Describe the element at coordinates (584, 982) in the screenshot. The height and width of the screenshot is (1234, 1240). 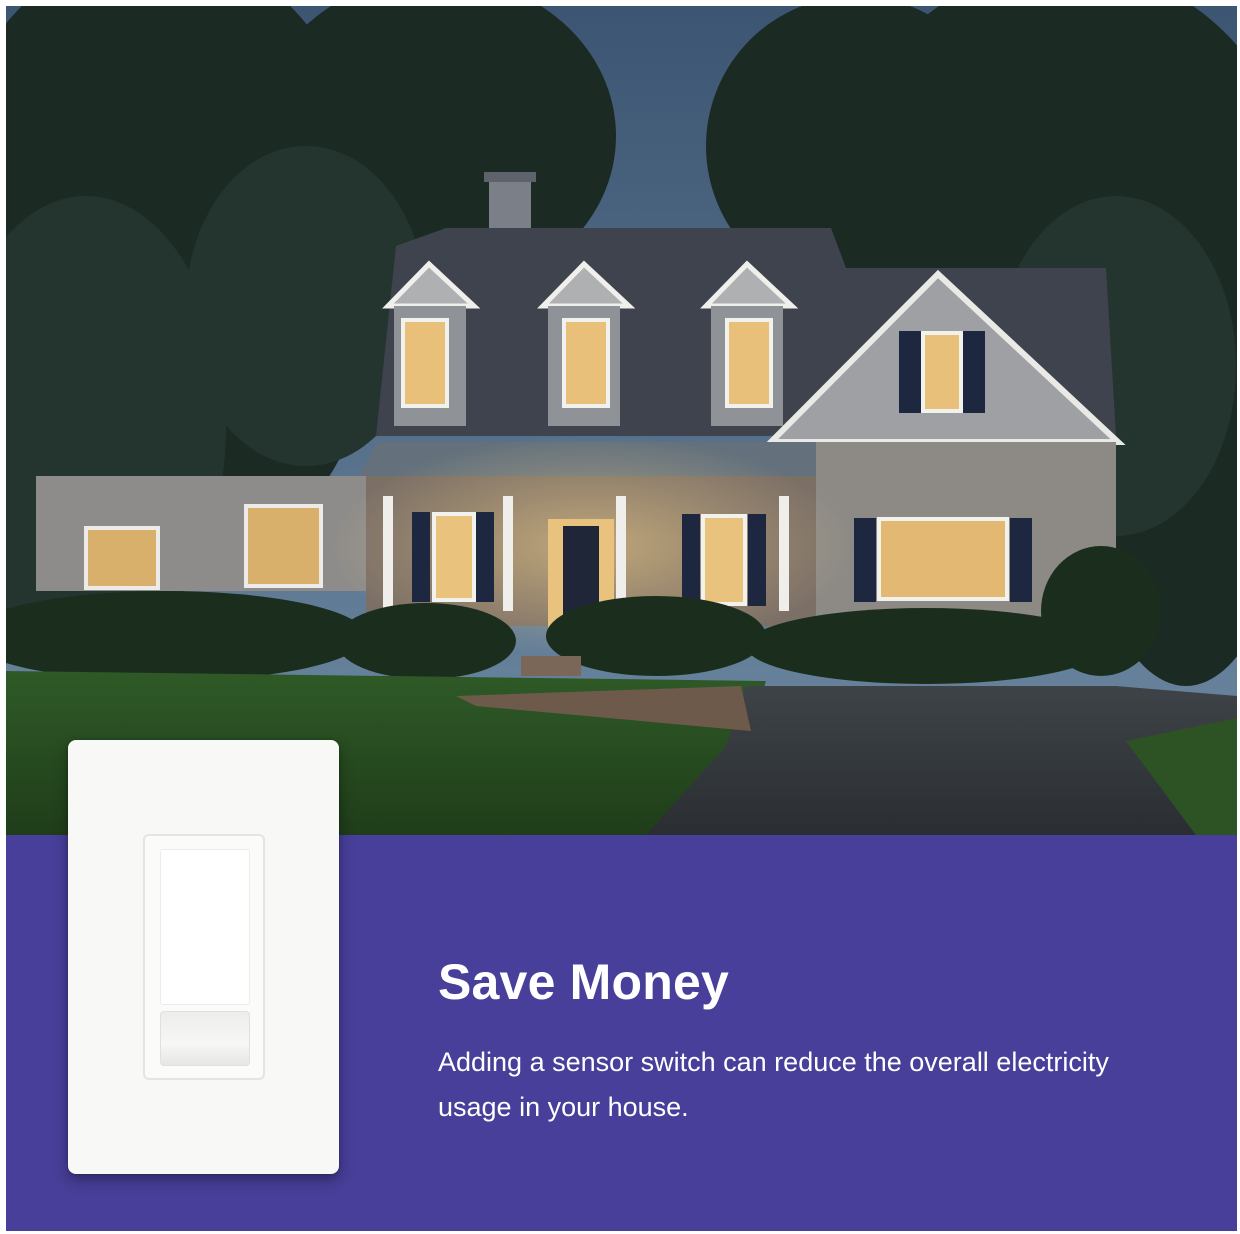
I see `headline: Save Money` at that location.